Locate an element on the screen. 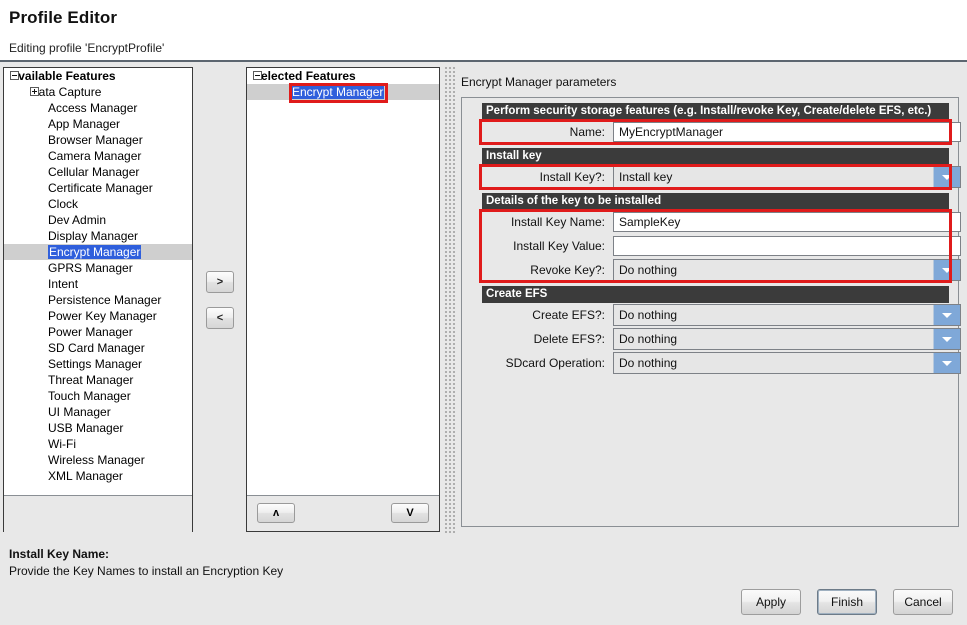  available-feature-item: Power Manager is located at coordinates (98, 332).